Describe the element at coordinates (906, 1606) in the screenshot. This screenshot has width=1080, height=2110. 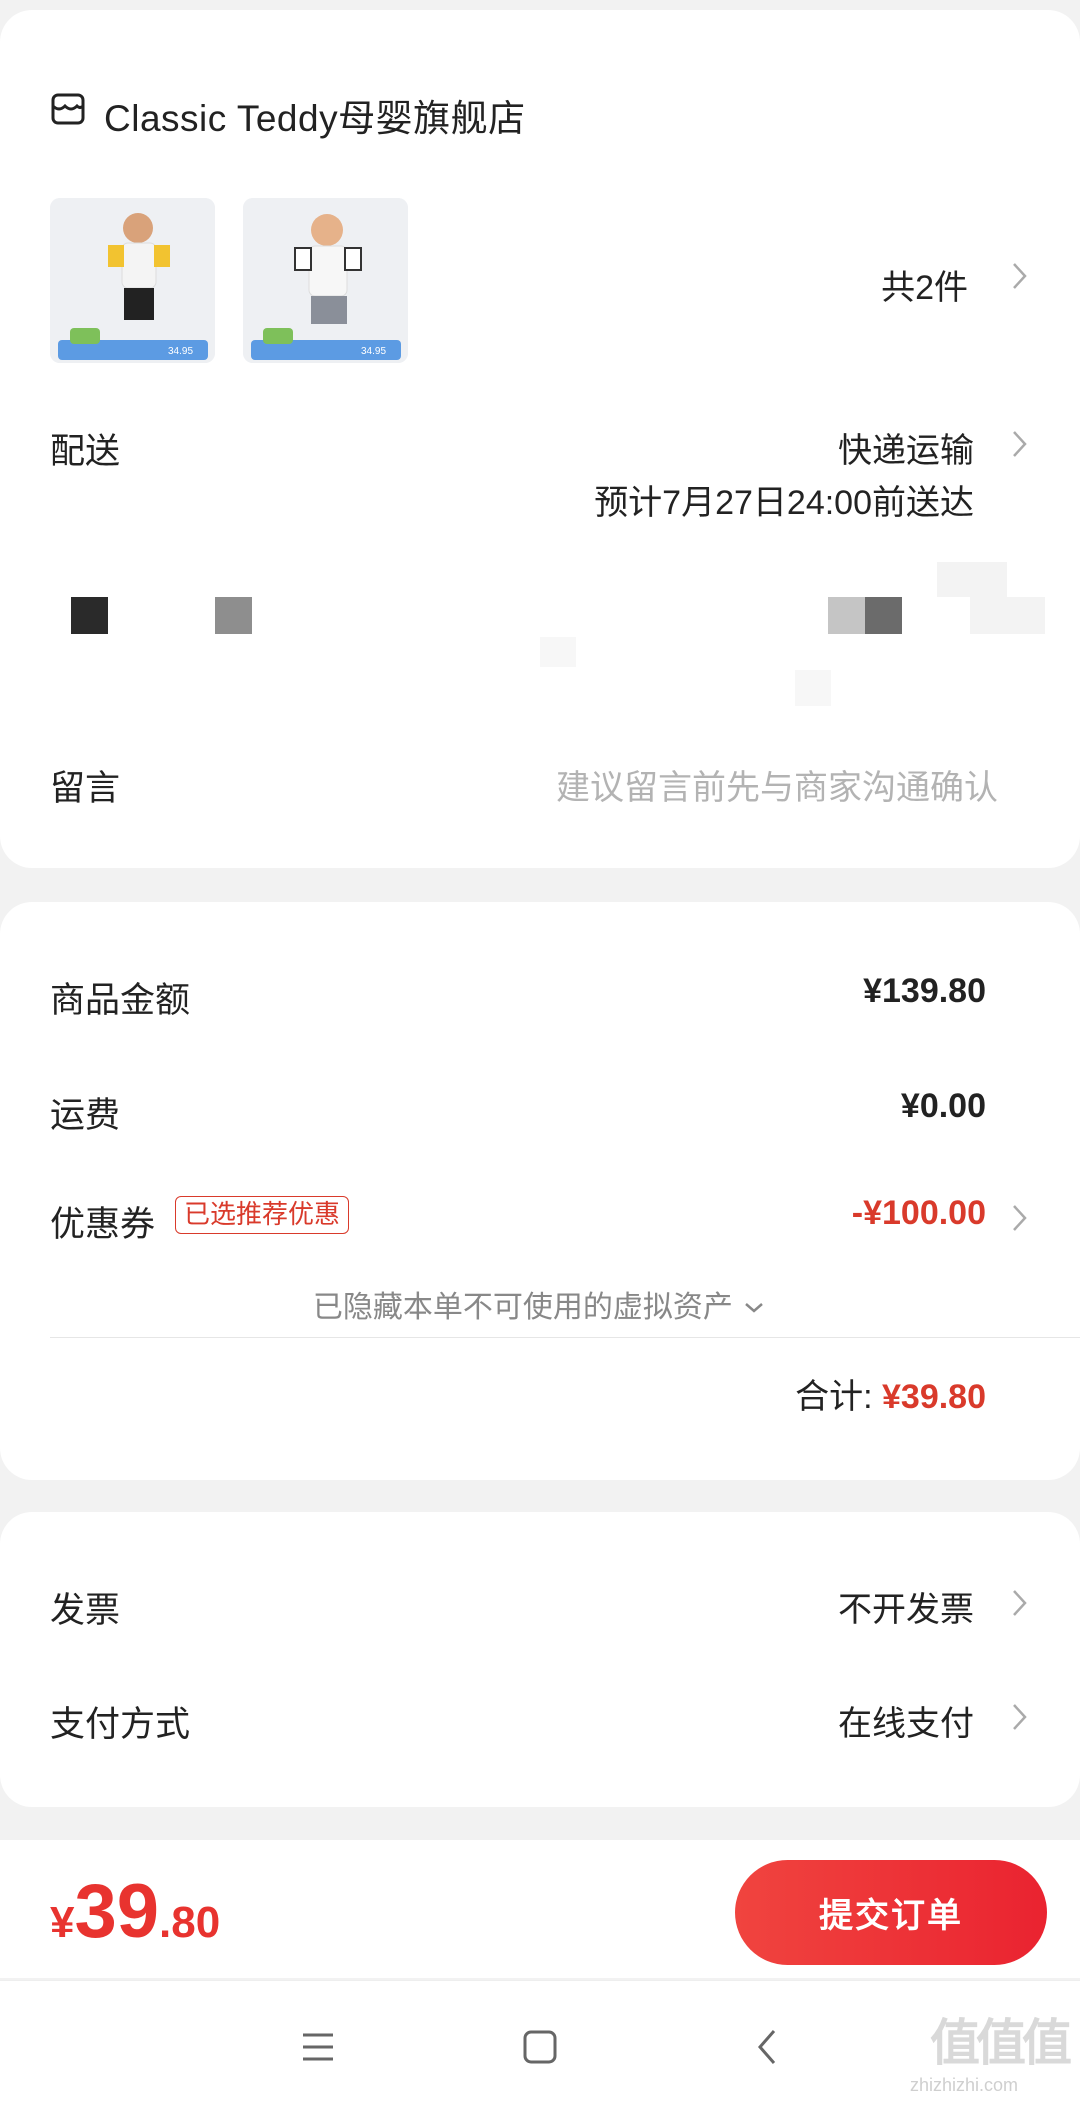
I see `invoice-value: 不开发票` at that location.